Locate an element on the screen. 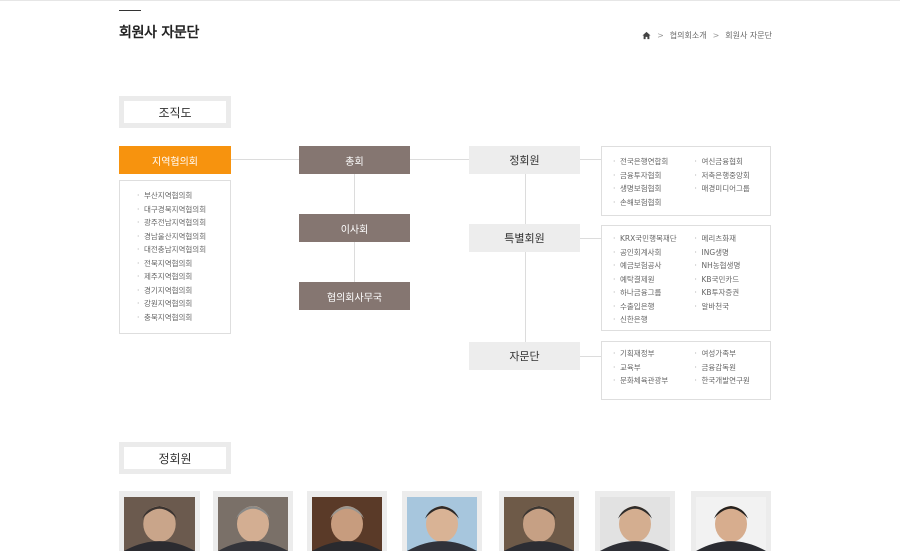 Image resolution: width=900 pixels, height=551 pixels. home-icon is located at coordinates (646, 35).